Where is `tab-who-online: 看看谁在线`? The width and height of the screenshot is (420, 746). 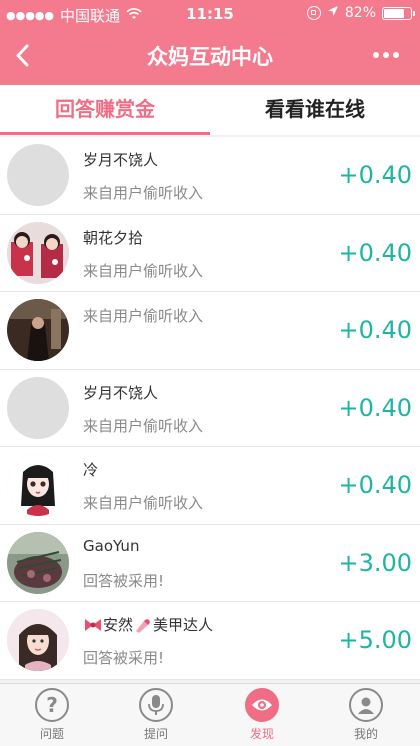
tab-who-online: 看看谁在线 is located at coordinates (315, 110).